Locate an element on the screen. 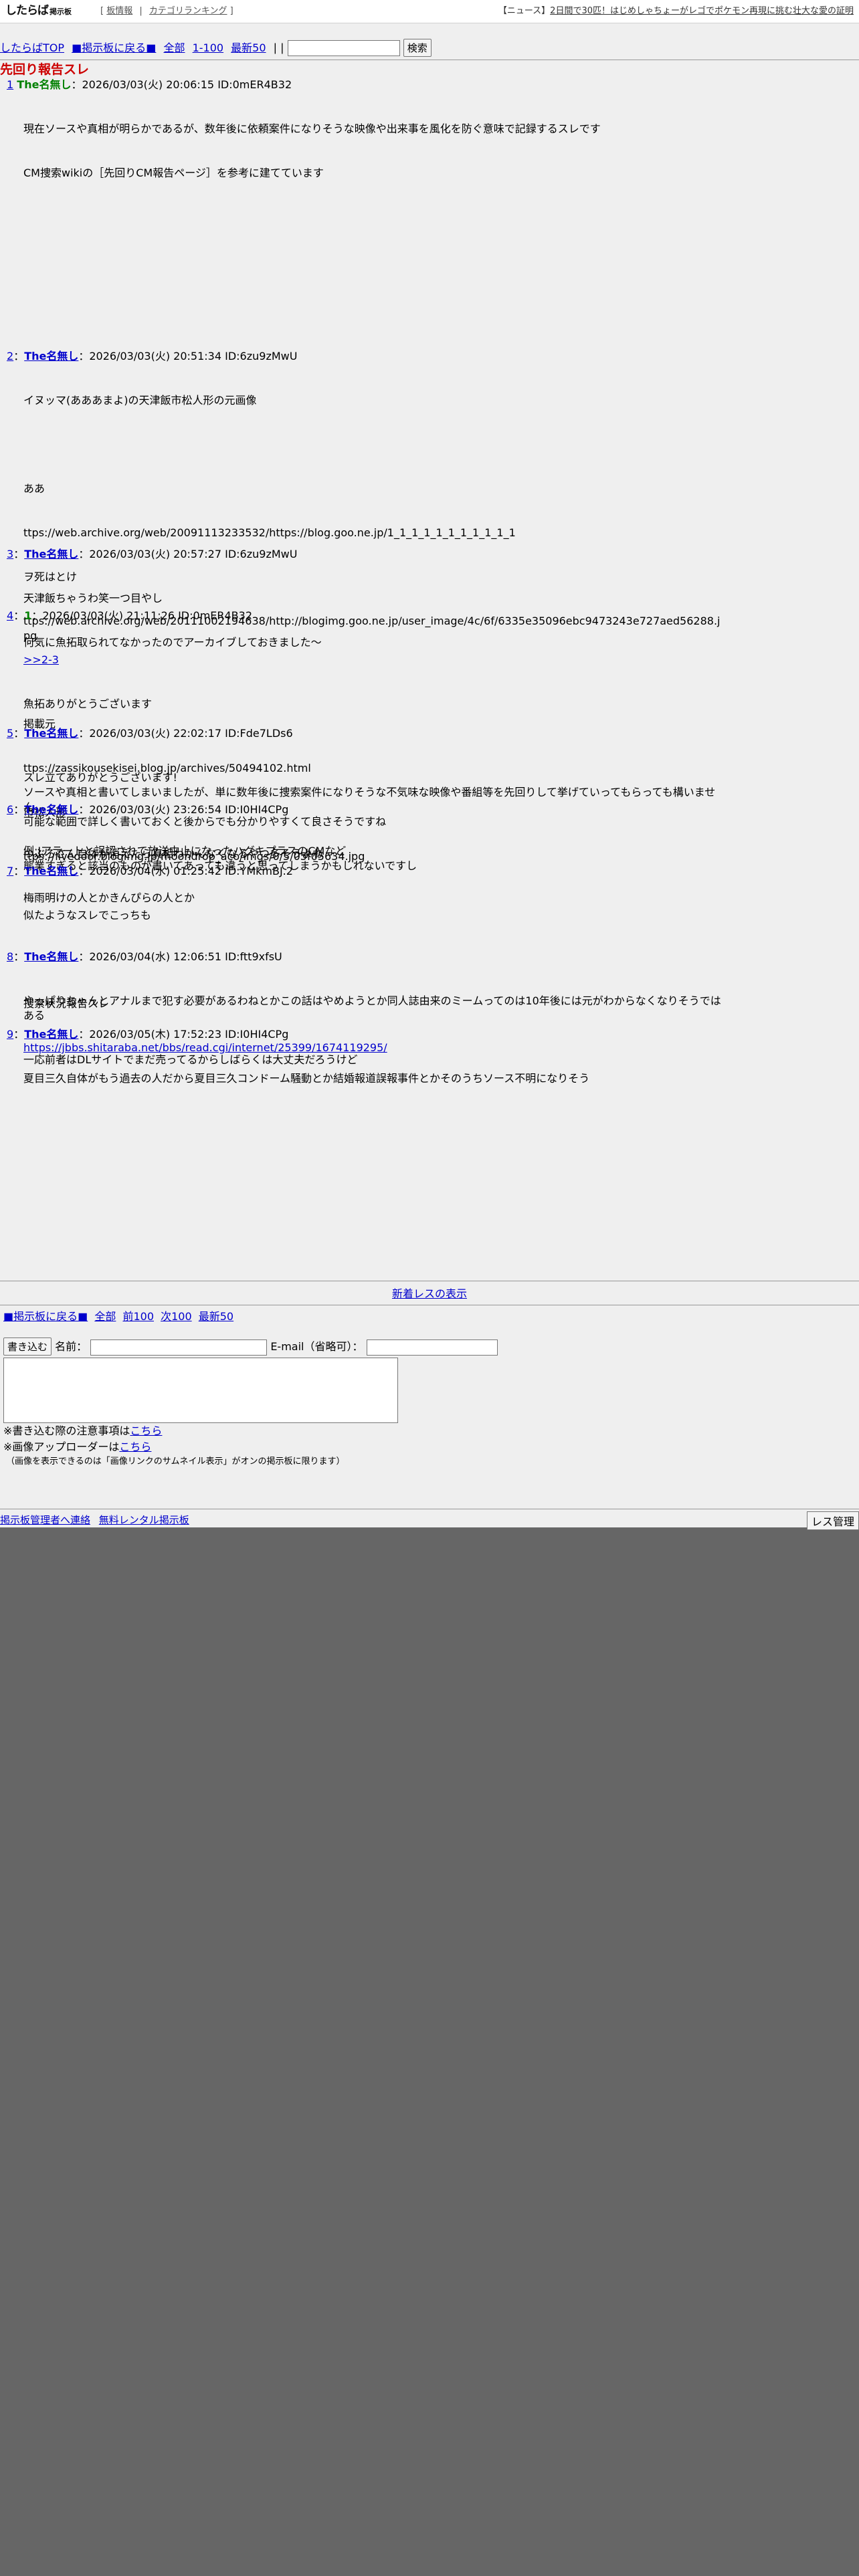 Image resolution: width=859 pixels, height=2576 pixels. email-label: E-mail（省略可）： is located at coordinates (316, 1346).